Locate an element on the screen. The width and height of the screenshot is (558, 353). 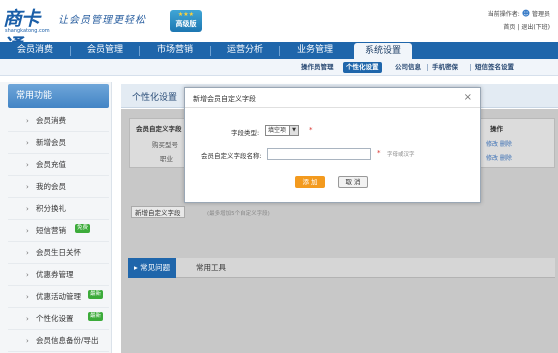
operator-label: 当前操作者: is located at coordinates (503, 14).